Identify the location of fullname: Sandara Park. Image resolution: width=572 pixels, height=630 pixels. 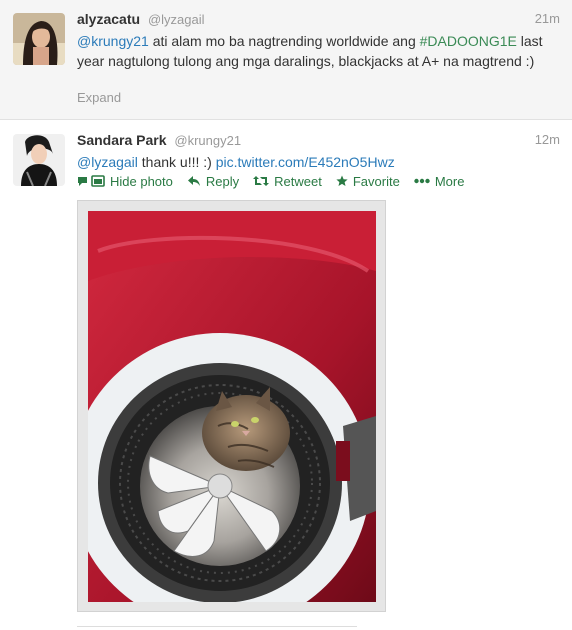
(122, 140).